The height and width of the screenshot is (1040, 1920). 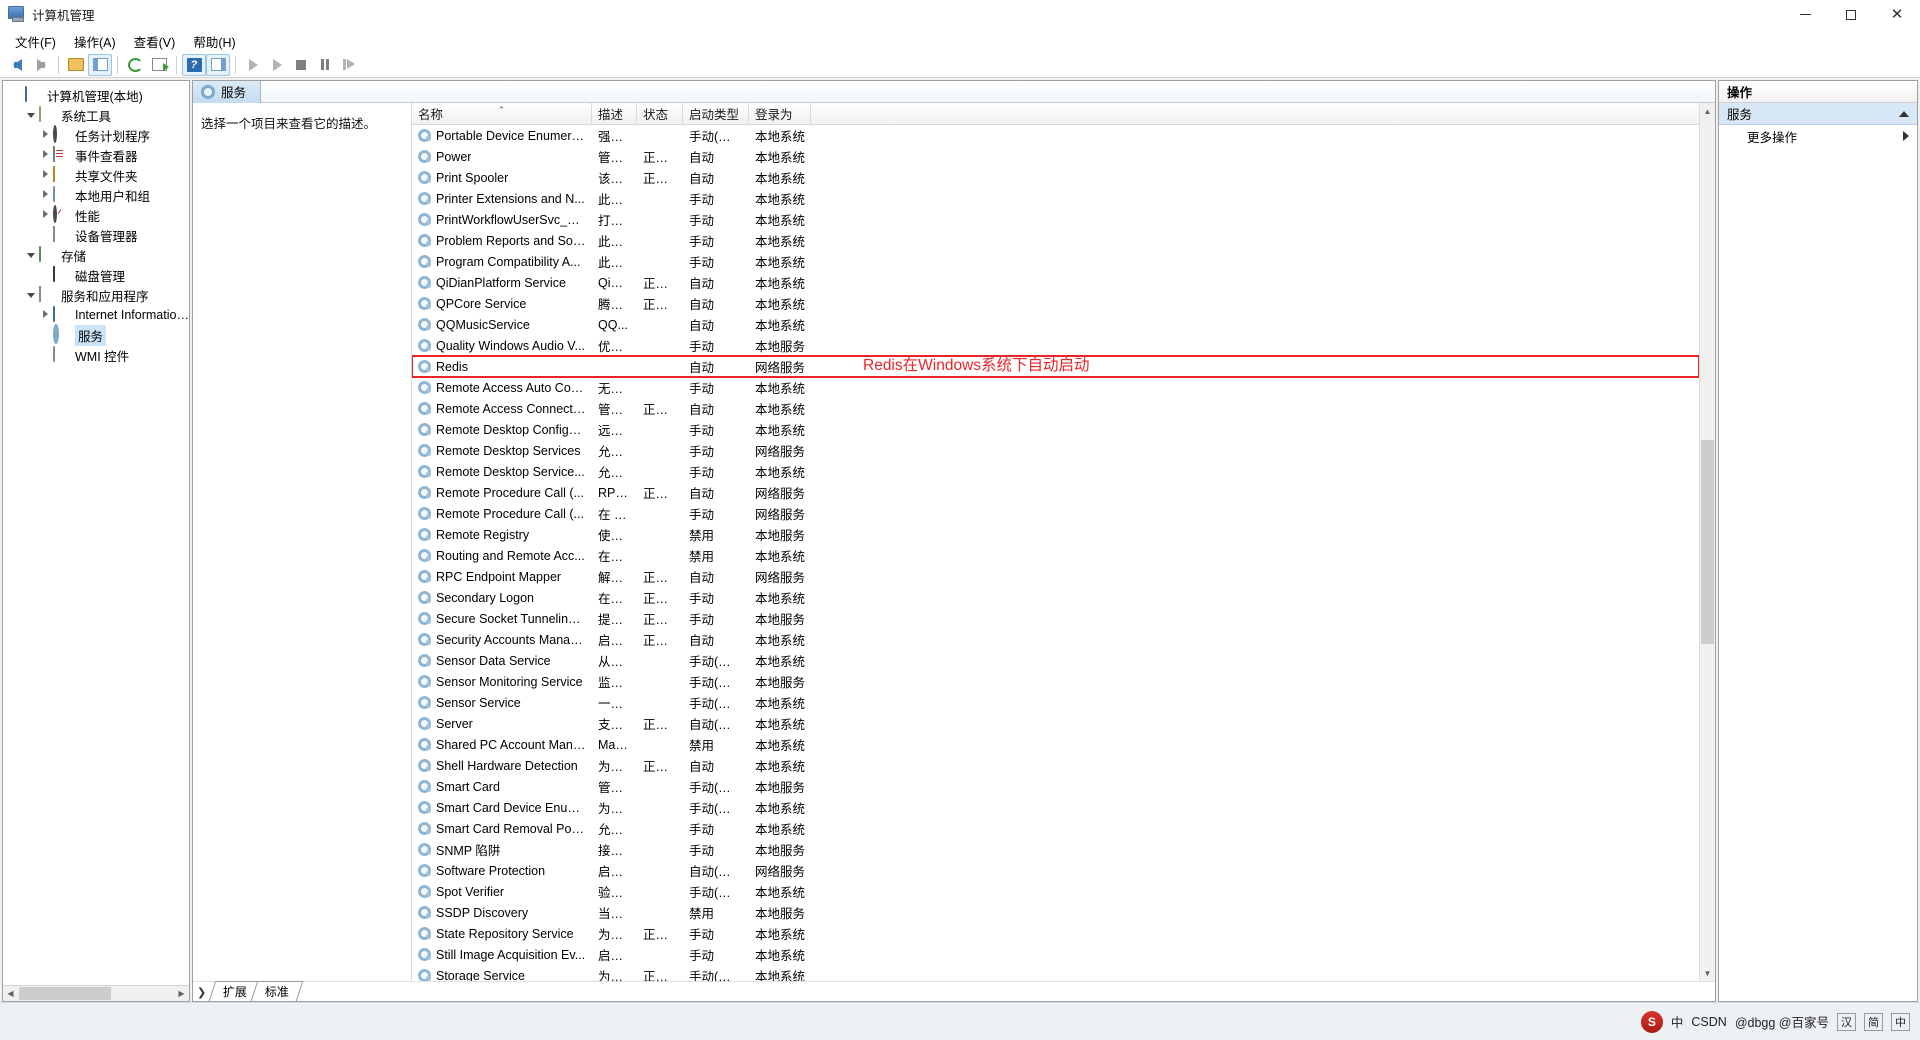 What do you see at coordinates (96, 315) in the screenshot?
I see `tree-internet-information-services: Internet Information S` at bounding box center [96, 315].